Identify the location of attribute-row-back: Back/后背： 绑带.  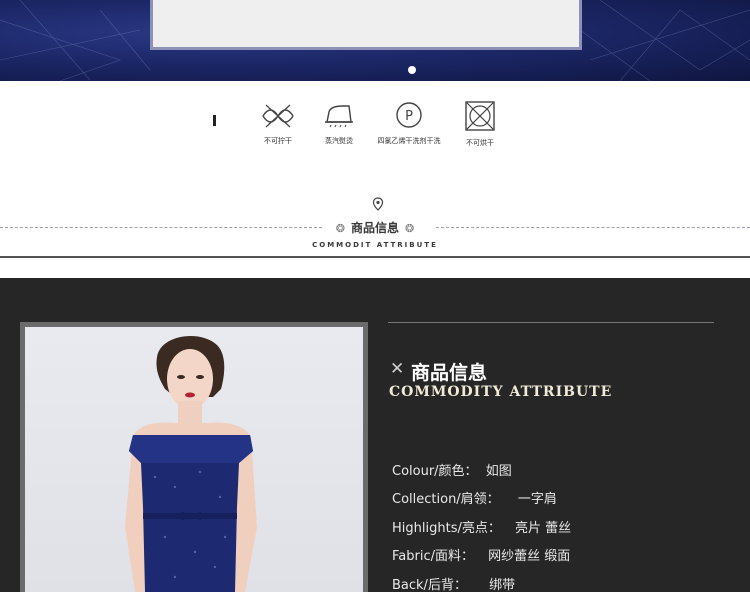
(453, 583).